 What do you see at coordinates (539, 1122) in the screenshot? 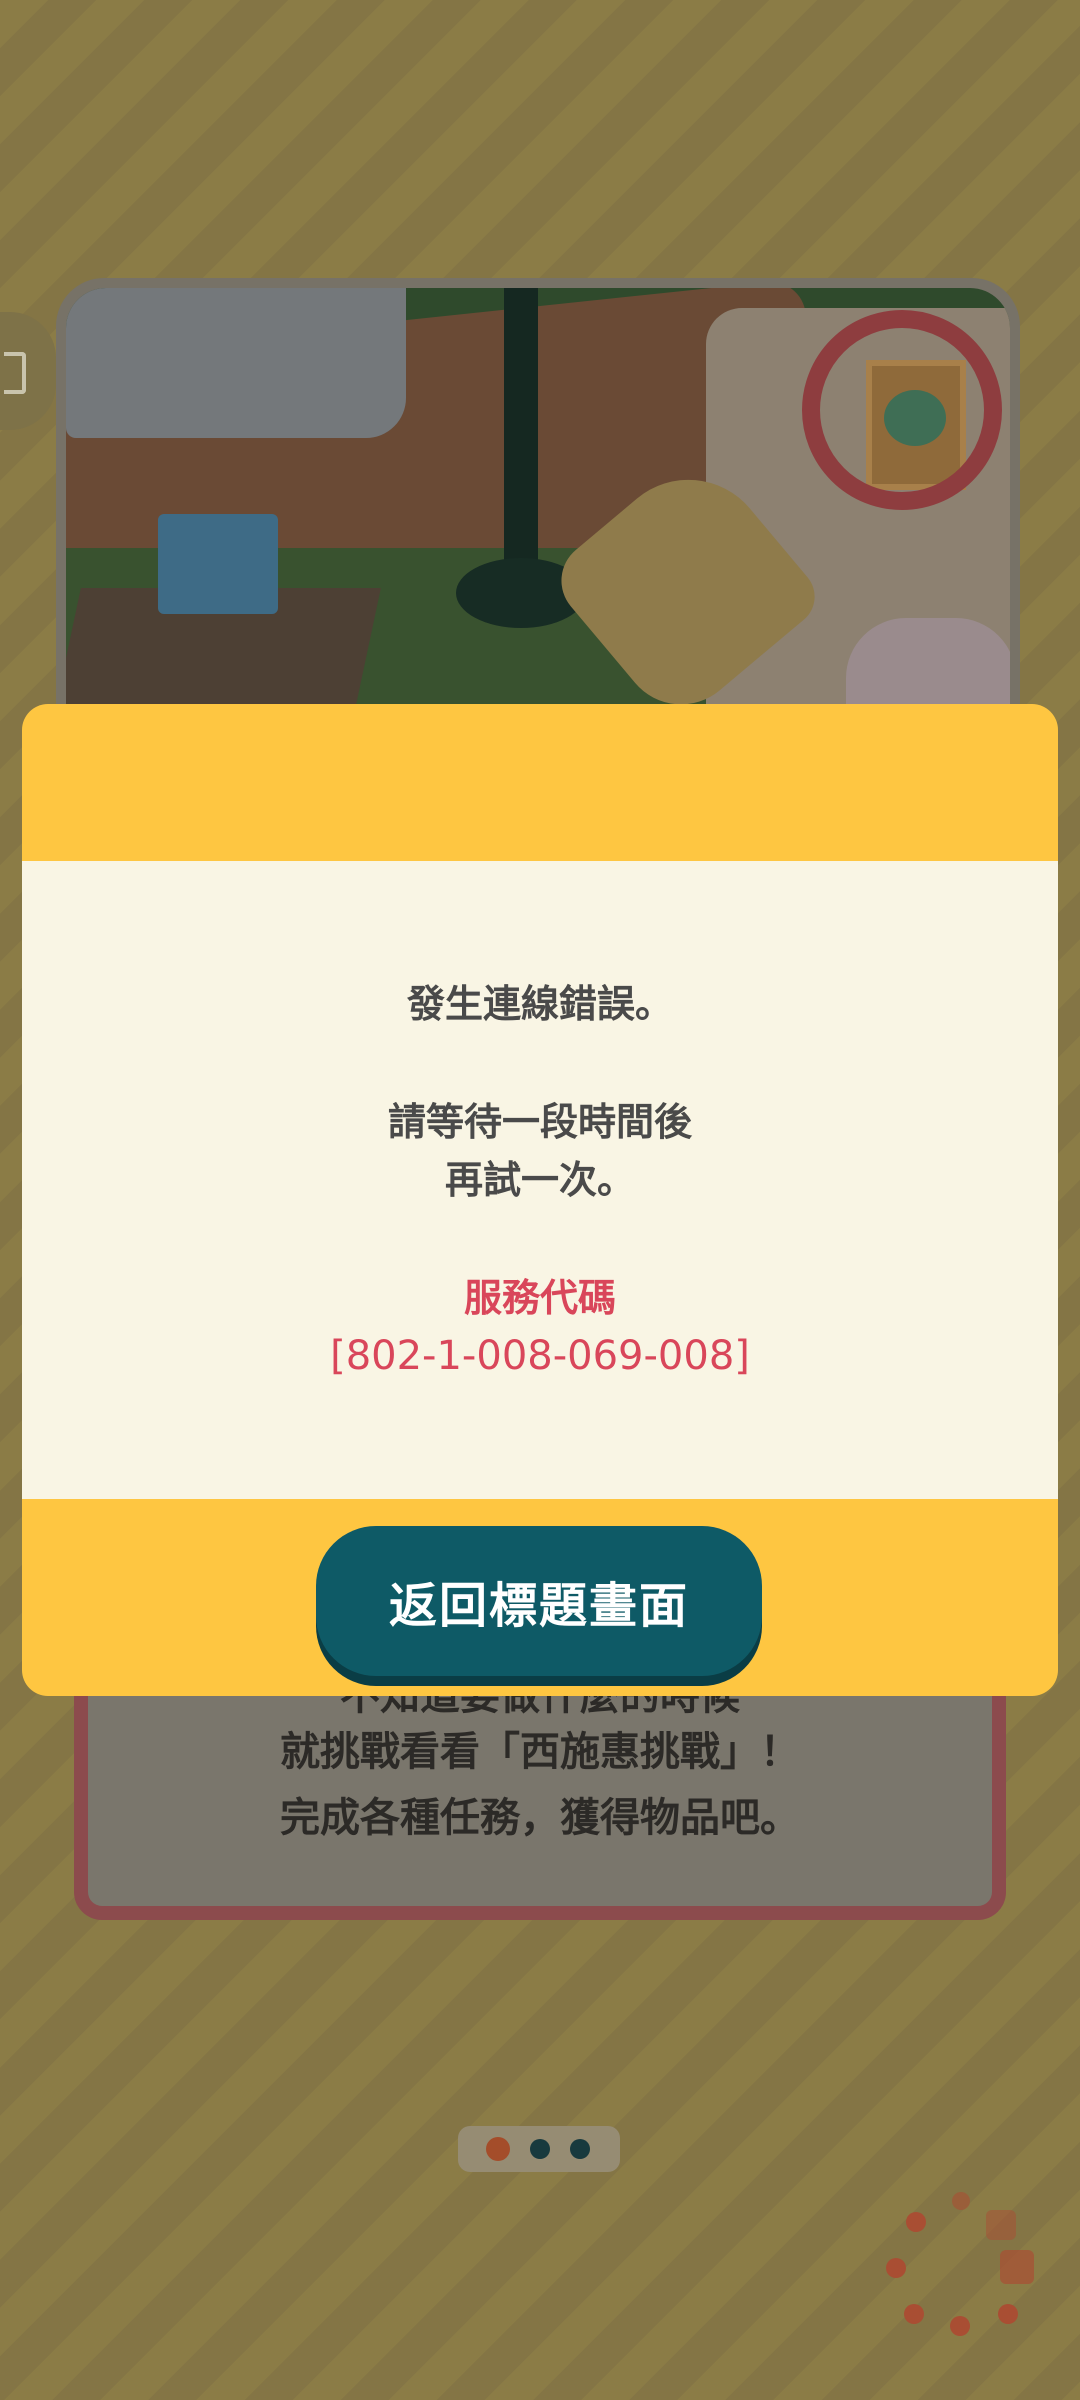
I see `error-message-line-2: 請等待一段時間後` at bounding box center [539, 1122].